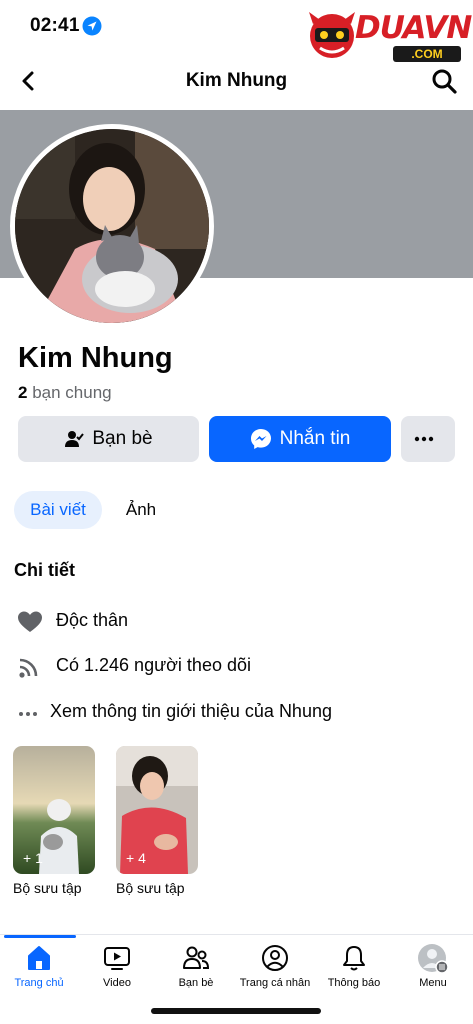 This screenshot has width=473, height=1024. I want to click on top-navigation: Kim Nhung, so click(236, 81).